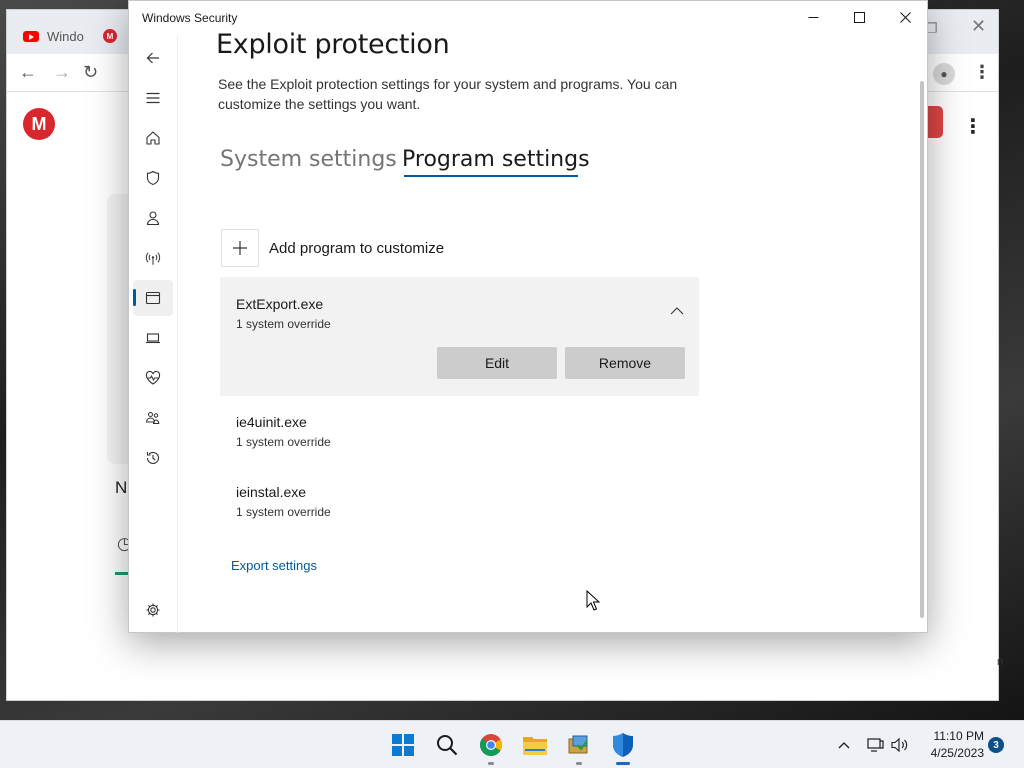 The image size is (1024, 768). I want to click on health-heart-icon, so click(153, 377).